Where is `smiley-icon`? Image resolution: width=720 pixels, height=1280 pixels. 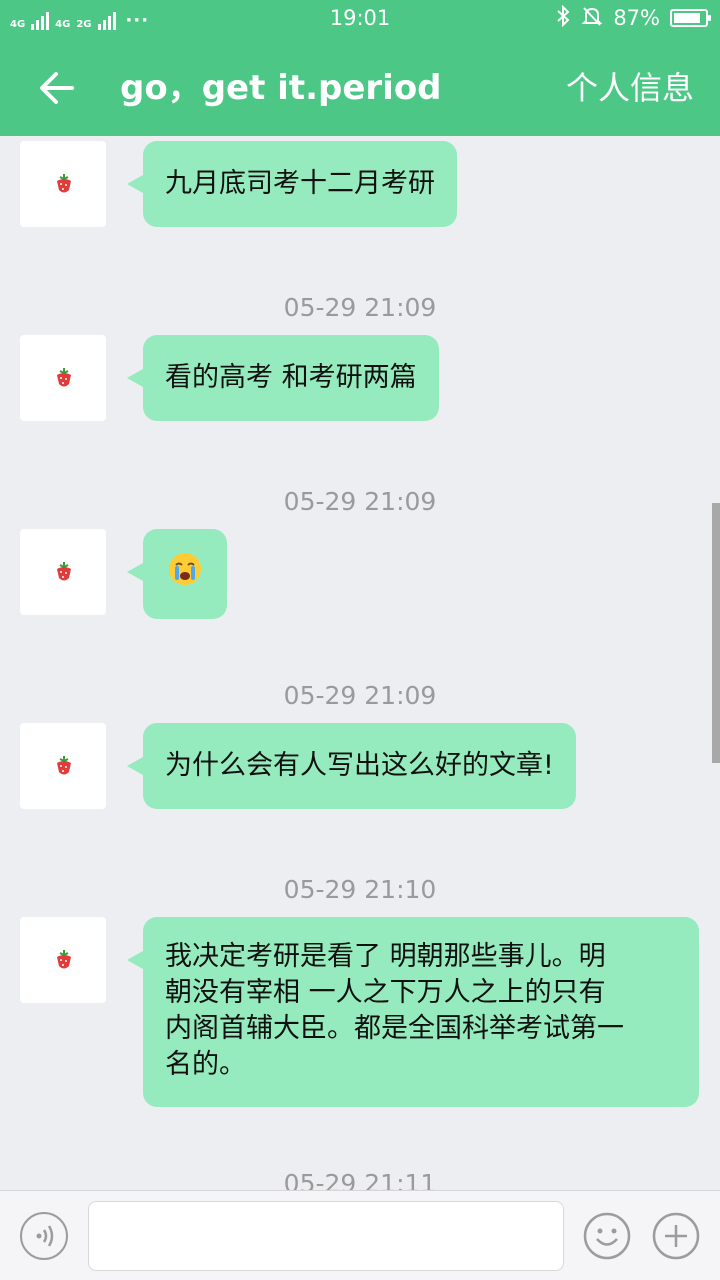
smiley-icon is located at coordinates (607, 1236).